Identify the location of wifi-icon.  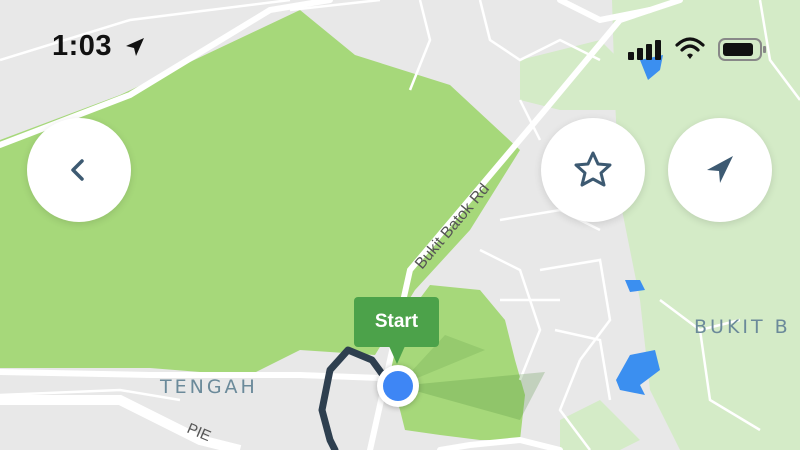
(690, 48).